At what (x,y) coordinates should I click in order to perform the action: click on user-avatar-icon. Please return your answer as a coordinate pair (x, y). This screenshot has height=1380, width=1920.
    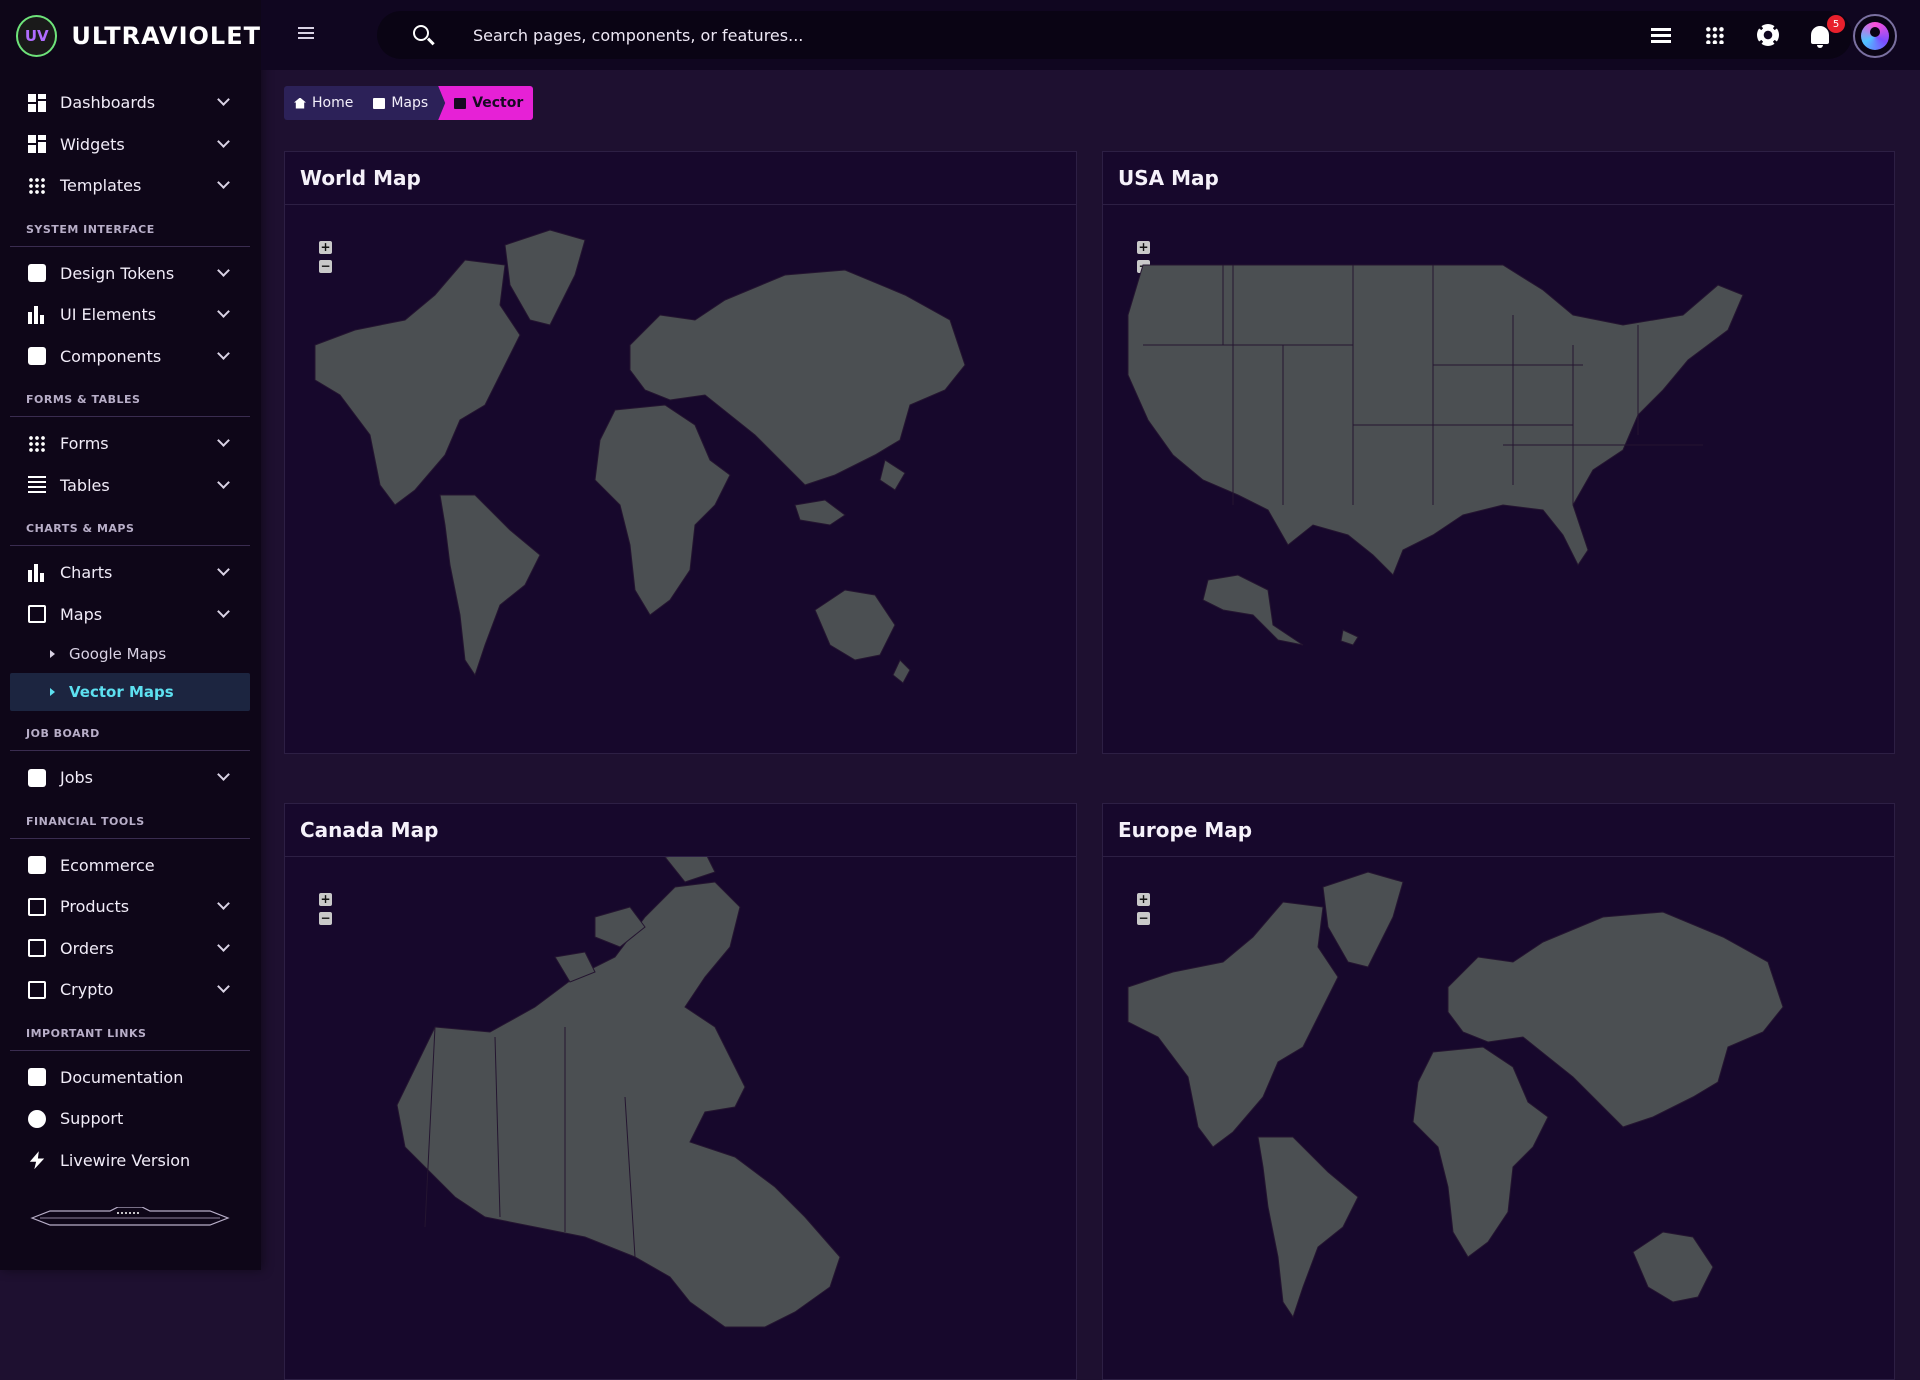
    Looking at the image, I should click on (1875, 36).